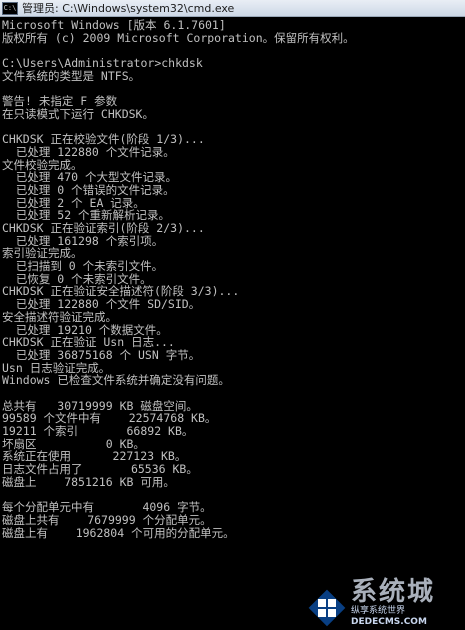 This screenshot has height=630, width=465. What do you see at coordinates (89, 177) in the screenshot?
I see `console-line: 已处理 470 个大型文件记录。` at bounding box center [89, 177].